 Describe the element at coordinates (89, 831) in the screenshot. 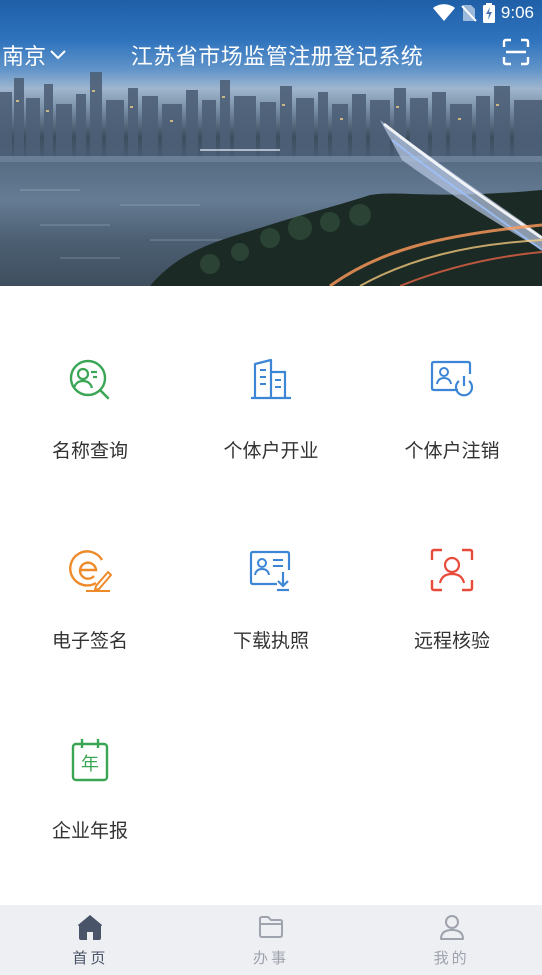

I see `tile-label: 企业年报` at that location.